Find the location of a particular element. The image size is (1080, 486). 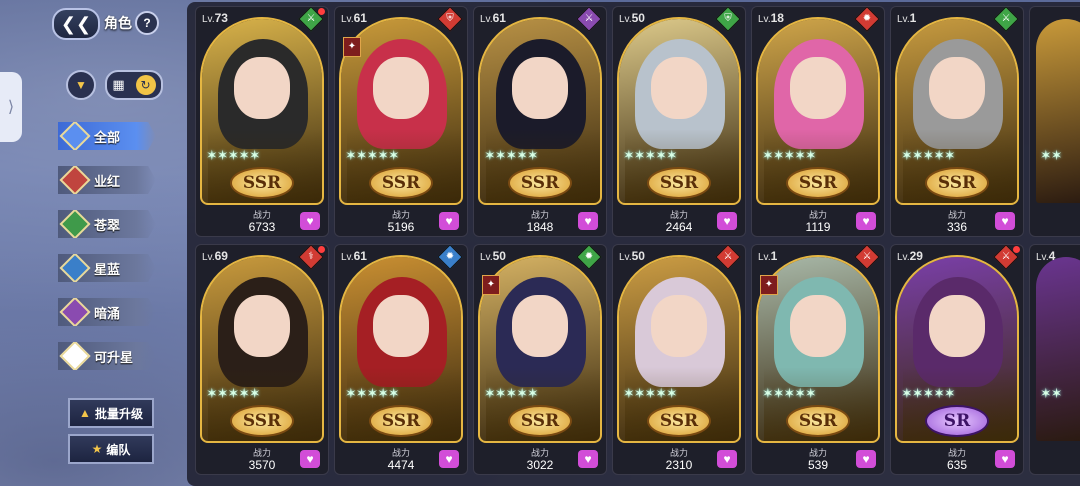

sidebar-item-0: 全部 is located at coordinates (107, 136).